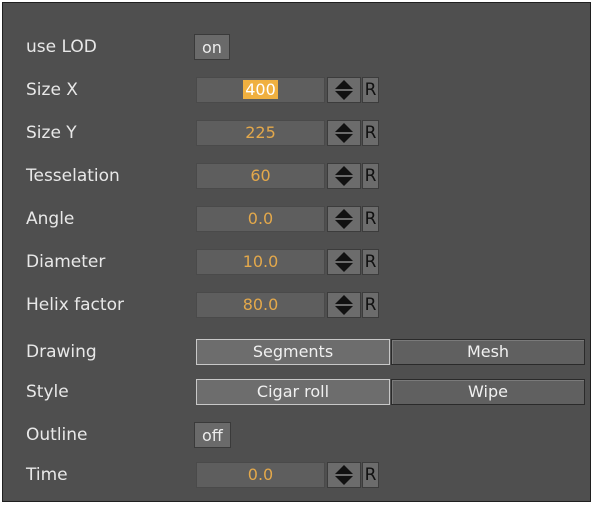 The image size is (597, 508). I want to click on time-label: Time, so click(47, 475).